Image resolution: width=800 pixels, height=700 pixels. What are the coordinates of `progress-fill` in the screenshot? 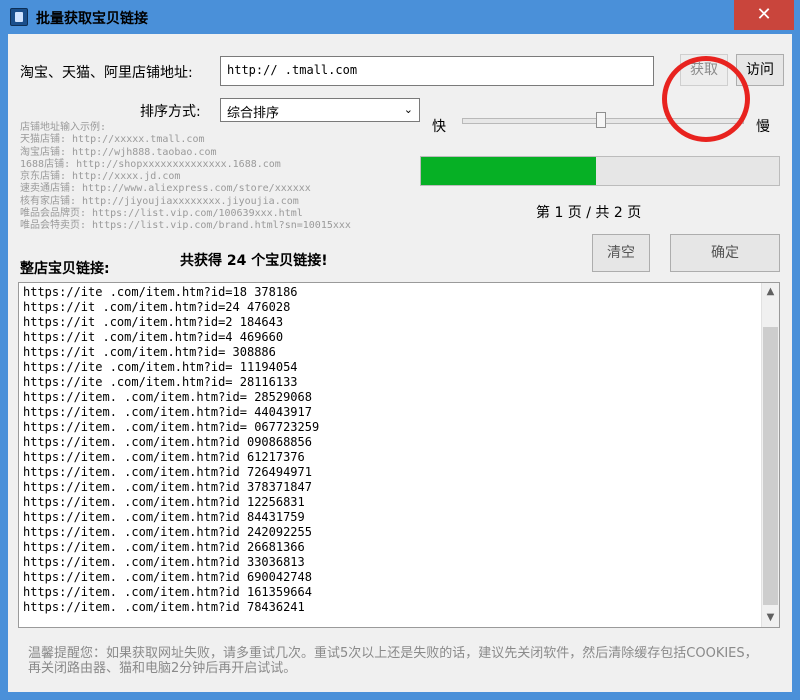 It's located at (509, 171).